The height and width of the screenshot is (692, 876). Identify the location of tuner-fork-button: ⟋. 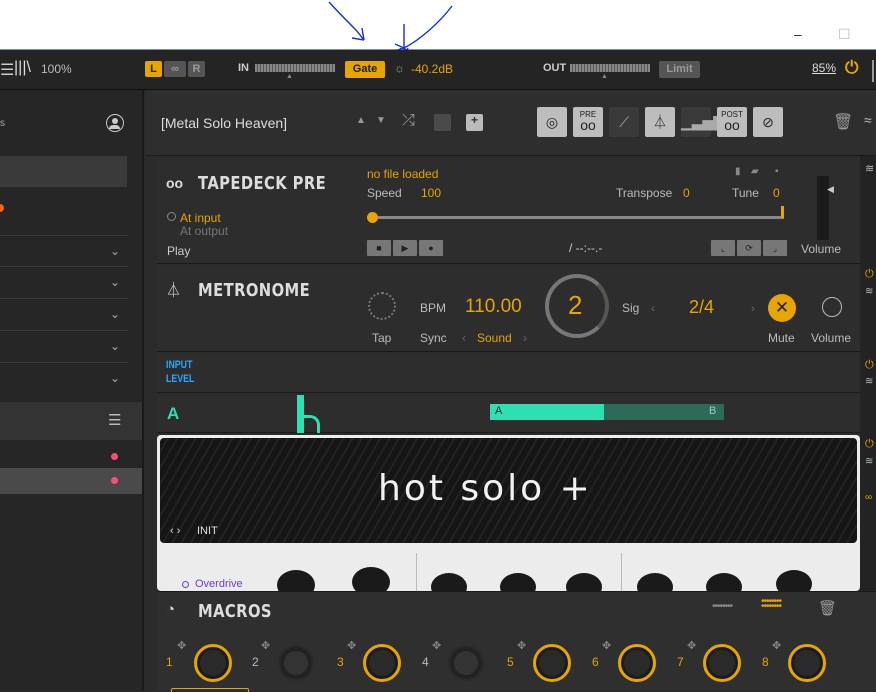
(624, 122).